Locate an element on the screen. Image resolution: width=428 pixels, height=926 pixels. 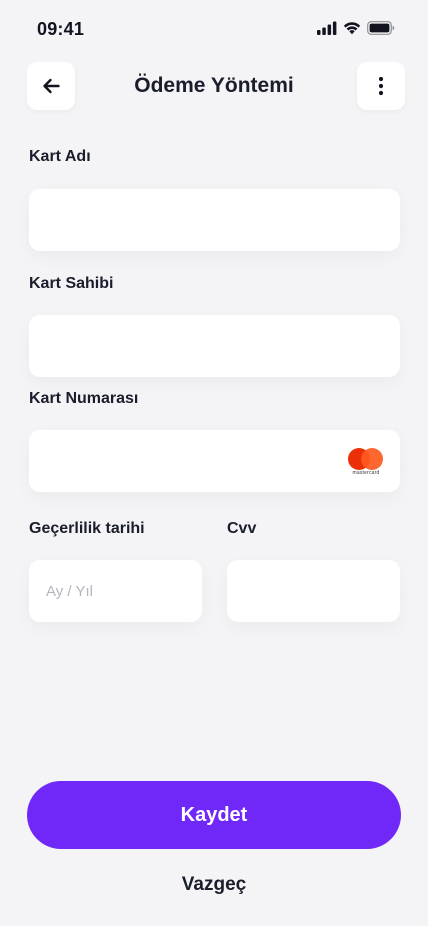
card-holder-field is located at coordinates (214, 346).